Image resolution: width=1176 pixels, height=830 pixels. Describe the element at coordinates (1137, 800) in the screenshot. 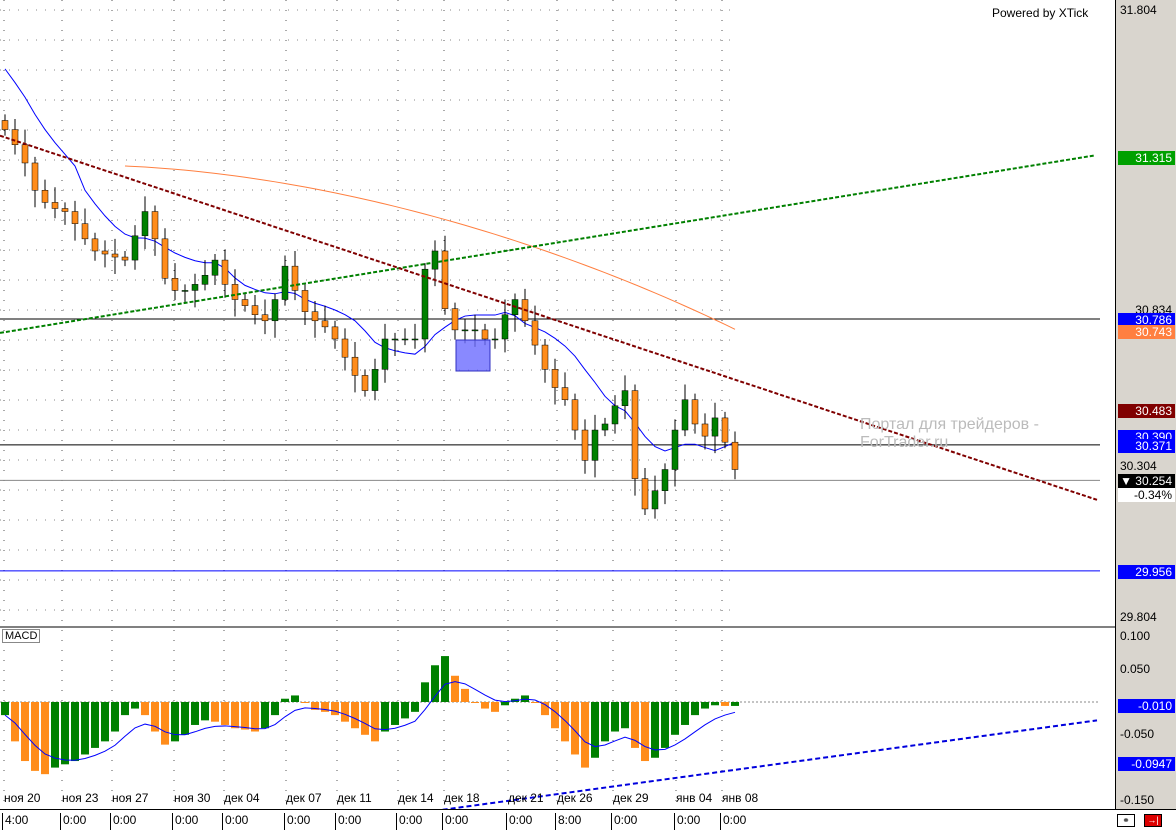

I see `axis-tick: -0.150` at that location.